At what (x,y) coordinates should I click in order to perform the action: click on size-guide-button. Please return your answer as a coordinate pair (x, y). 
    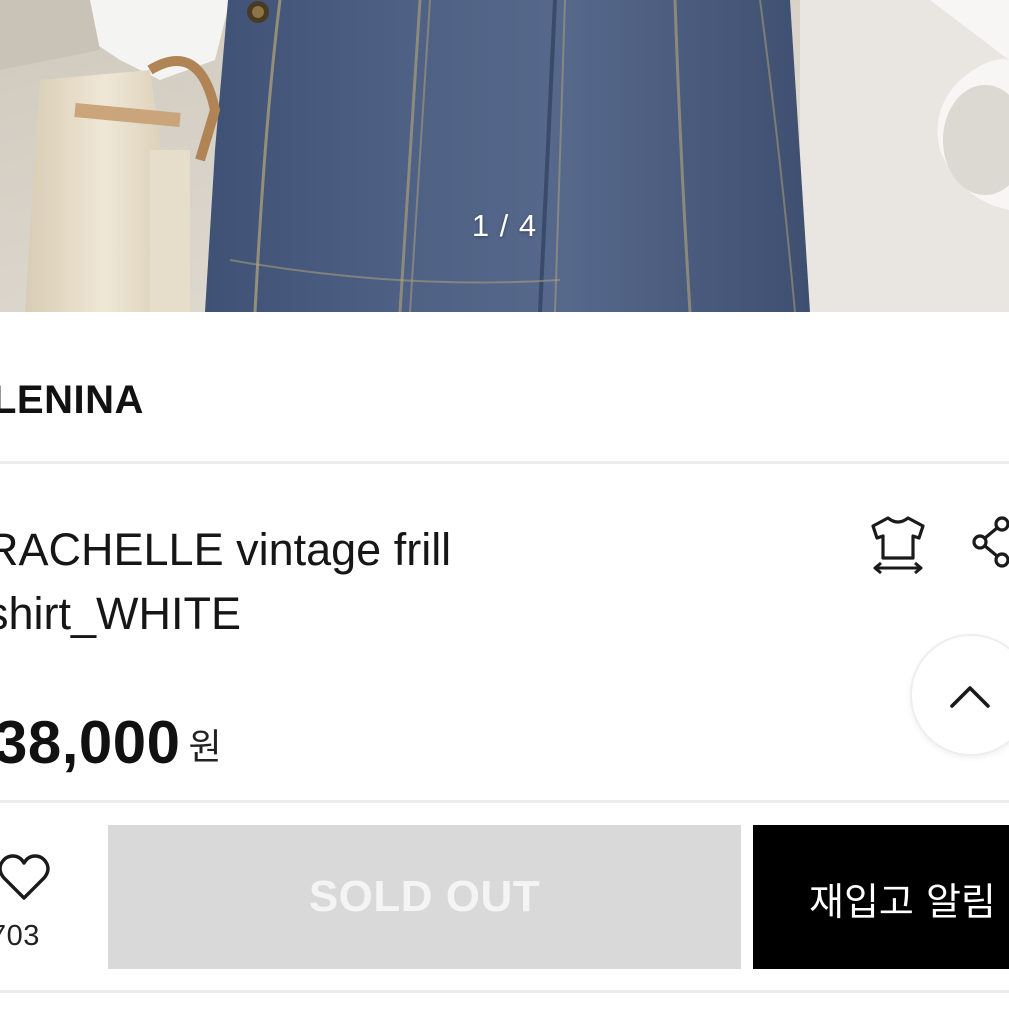
    Looking at the image, I should click on (898, 547).